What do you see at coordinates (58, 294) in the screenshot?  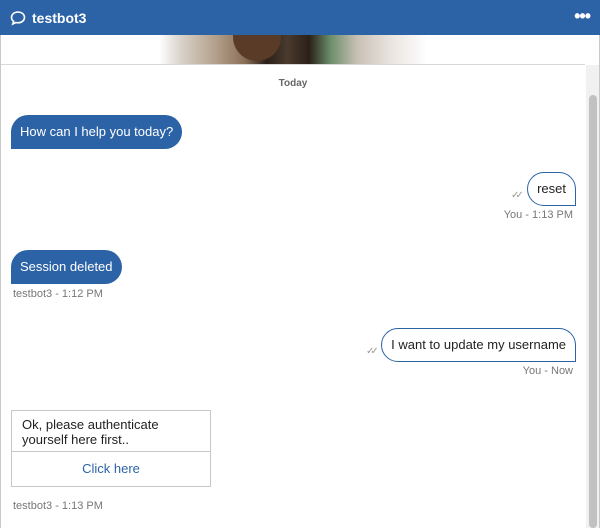 I see `bot-message-meta: testbot3 - 1:12 PM` at bounding box center [58, 294].